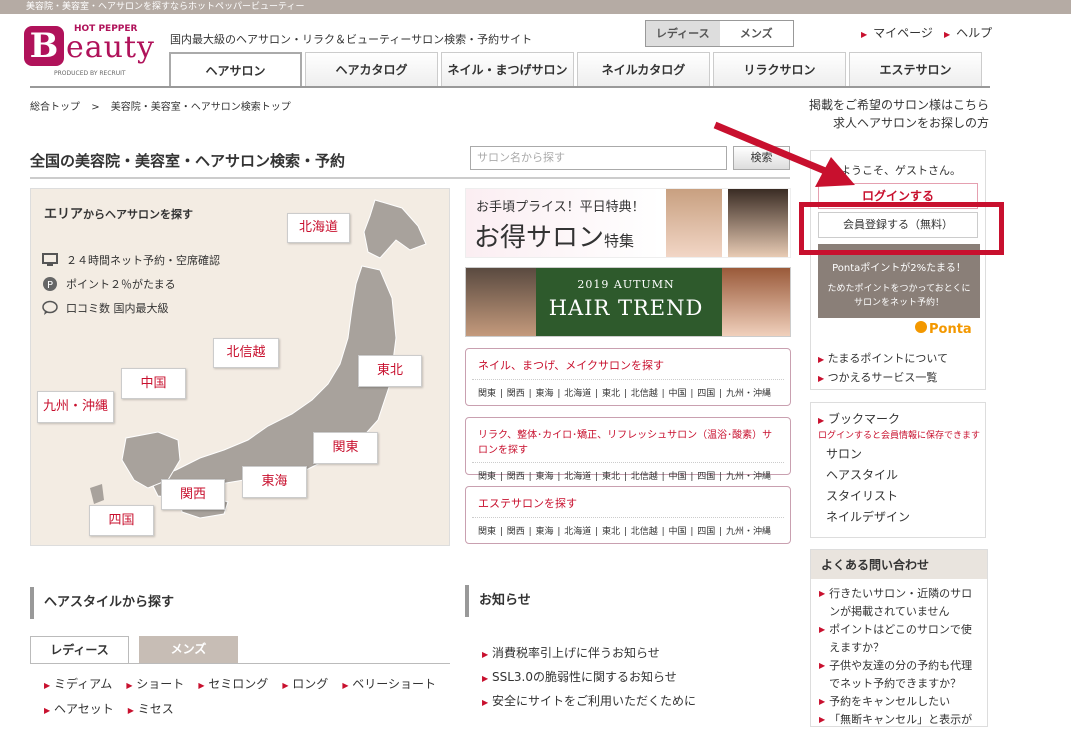  What do you see at coordinates (901, 228) in the screenshot?
I see `highlight-box` at bounding box center [901, 228].